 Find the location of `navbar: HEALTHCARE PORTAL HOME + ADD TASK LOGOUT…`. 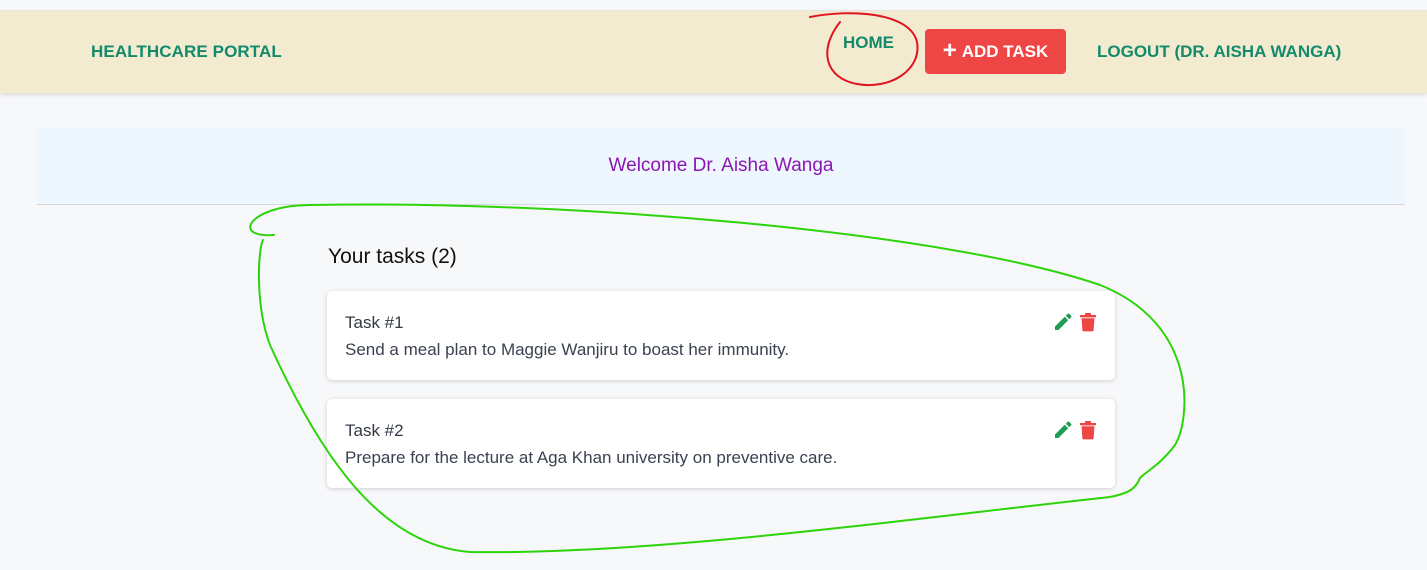

navbar: HEALTHCARE PORTAL HOME + ADD TASK LOGOUT… is located at coordinates (713, 52).